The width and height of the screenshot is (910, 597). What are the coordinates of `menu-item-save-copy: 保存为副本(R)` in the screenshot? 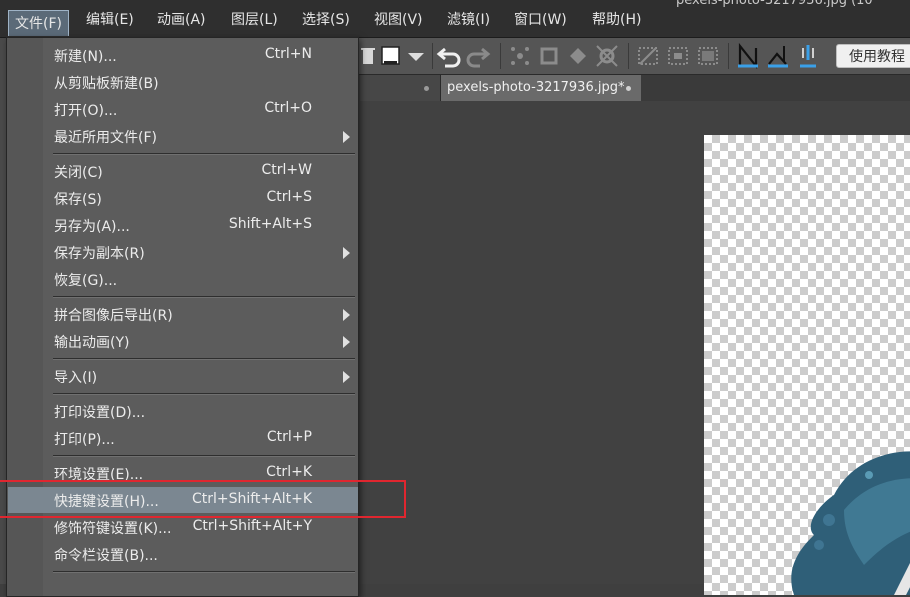 It's located at (183, 252).